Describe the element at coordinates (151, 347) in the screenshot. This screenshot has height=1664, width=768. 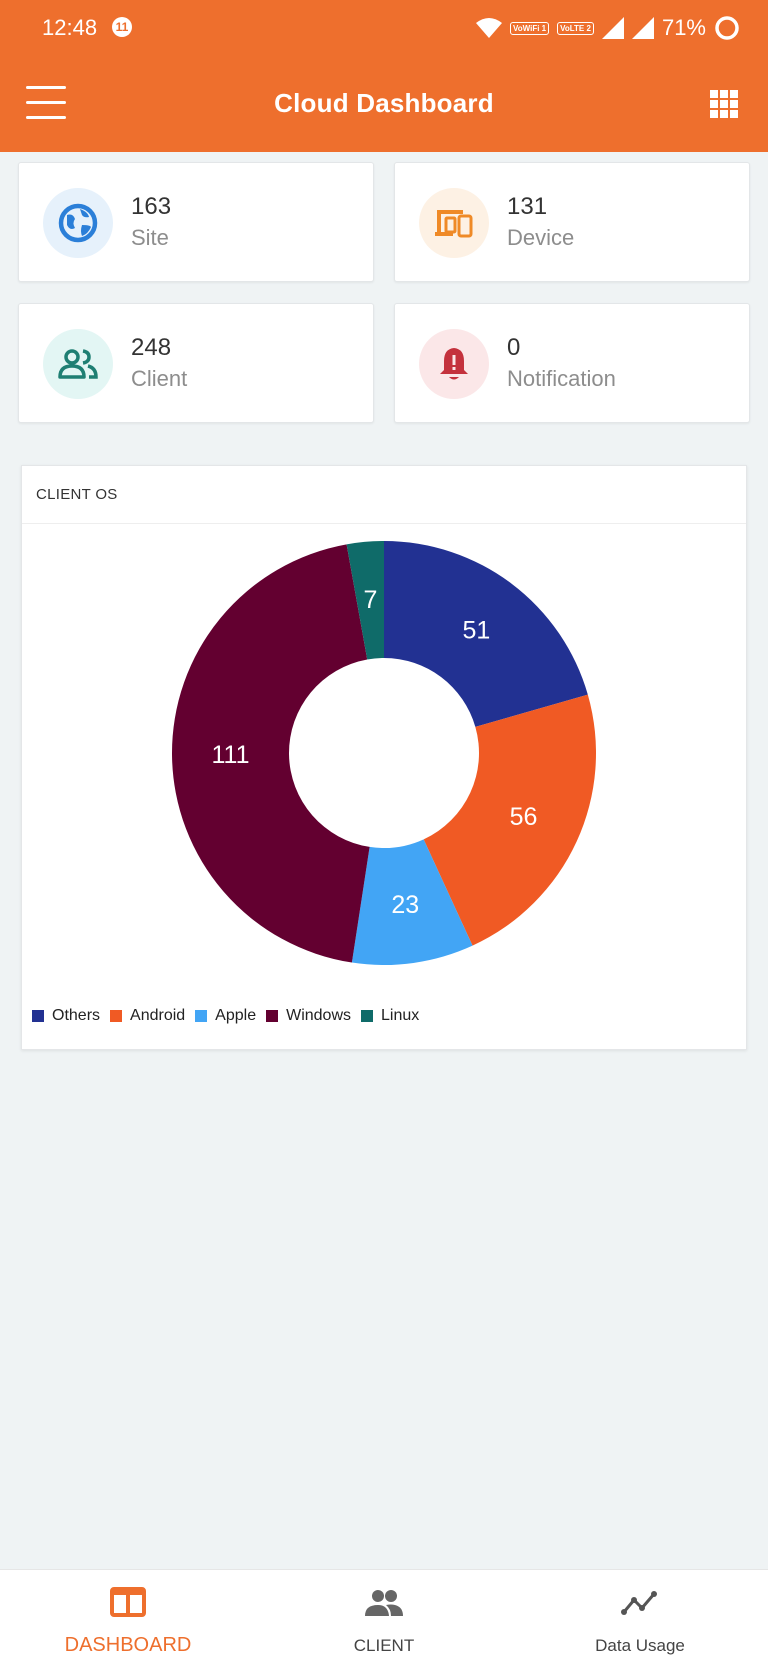
I see `client-count: 248` at that location.